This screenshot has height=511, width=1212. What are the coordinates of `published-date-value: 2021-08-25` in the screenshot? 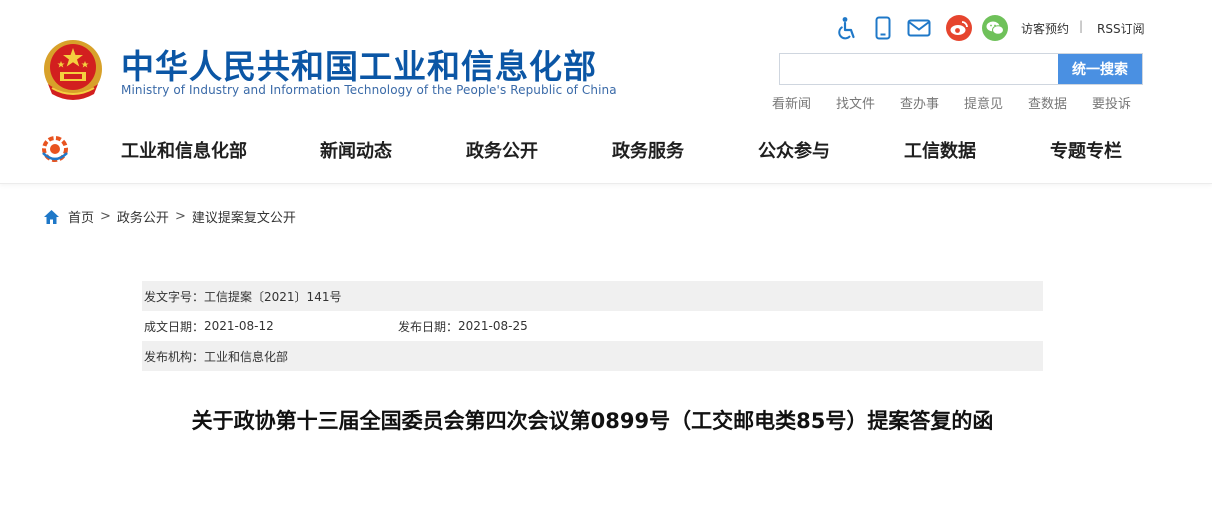 It's located at (493, 326).